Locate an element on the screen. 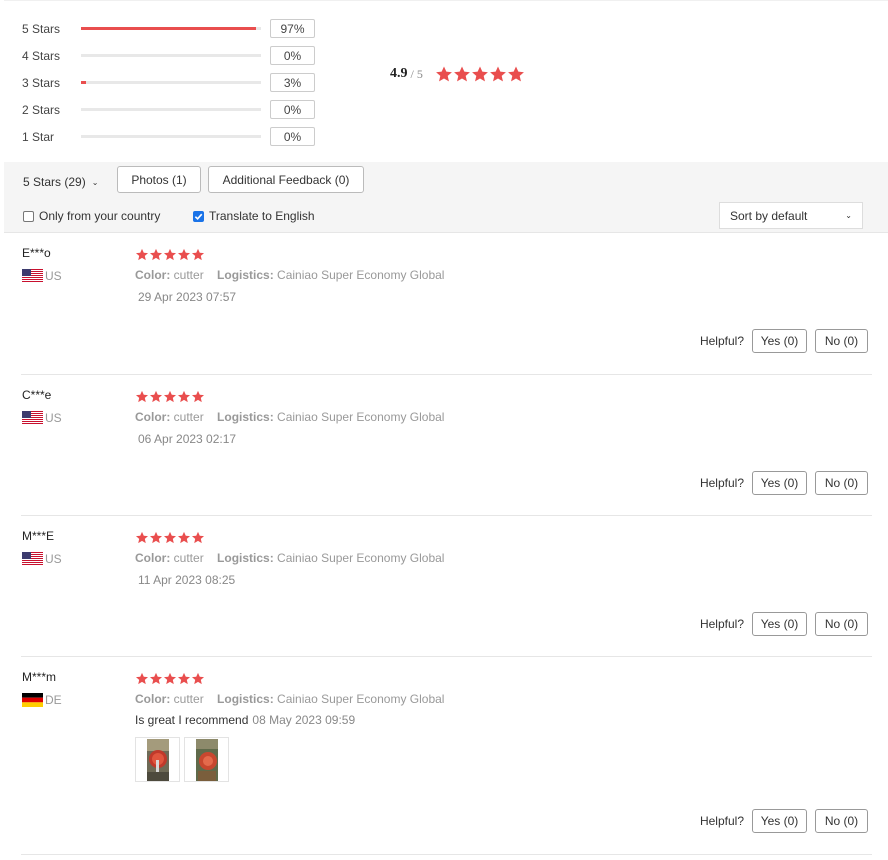 The image size is (888, 860). average-total: / 5 is located at coordinates (416, 73).